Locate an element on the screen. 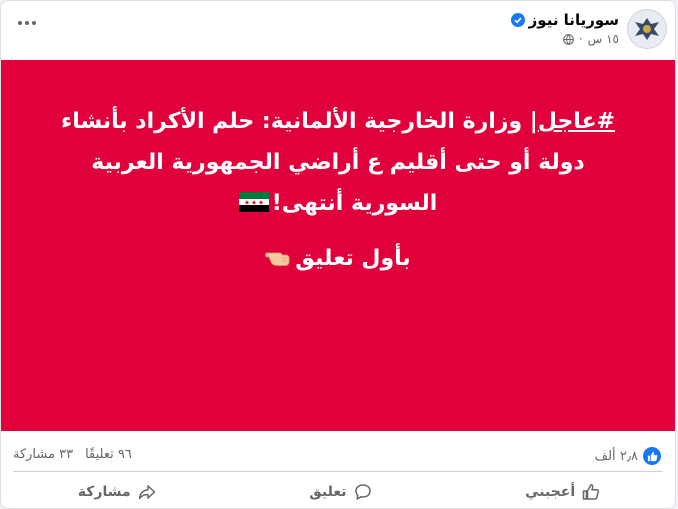 This screenshot has height=509, width=678. engagement-counts: ٩٦ تعليقًا ٣٣ مشاركة is located at coordinates (72, 454).